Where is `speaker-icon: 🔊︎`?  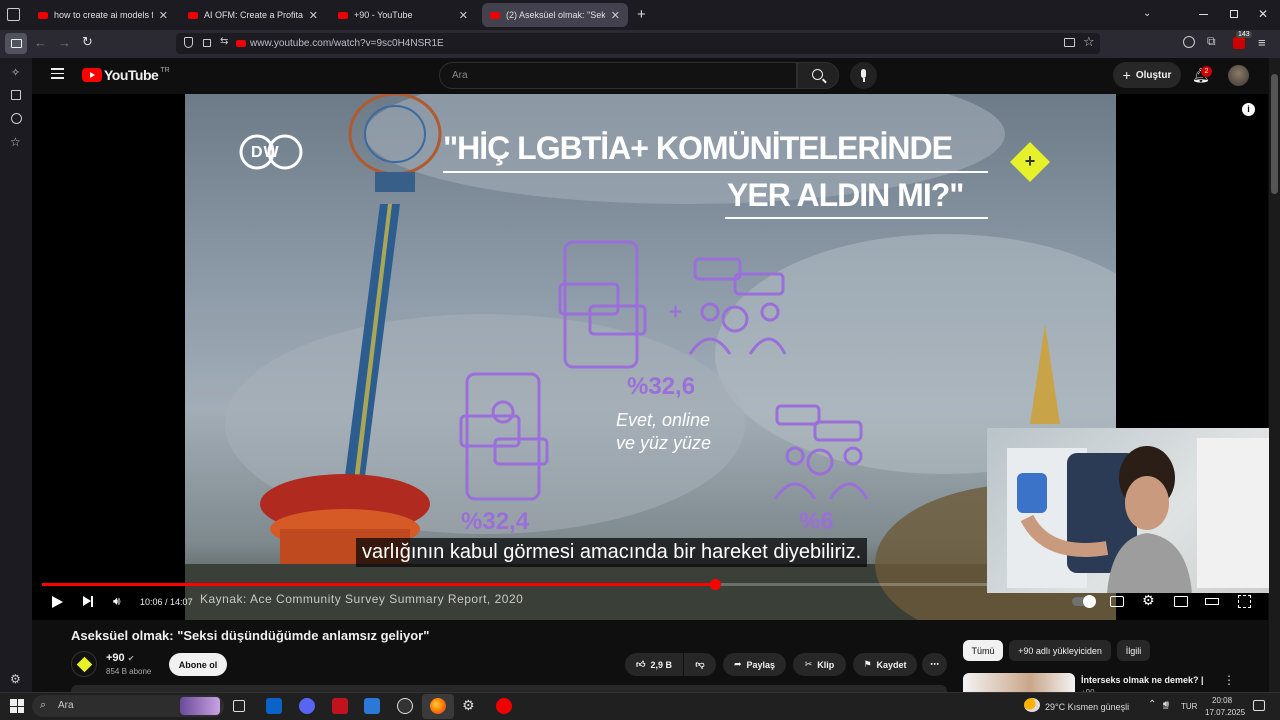
speaker-icon: 🔊︎ is located at coordinates (1166, 704).